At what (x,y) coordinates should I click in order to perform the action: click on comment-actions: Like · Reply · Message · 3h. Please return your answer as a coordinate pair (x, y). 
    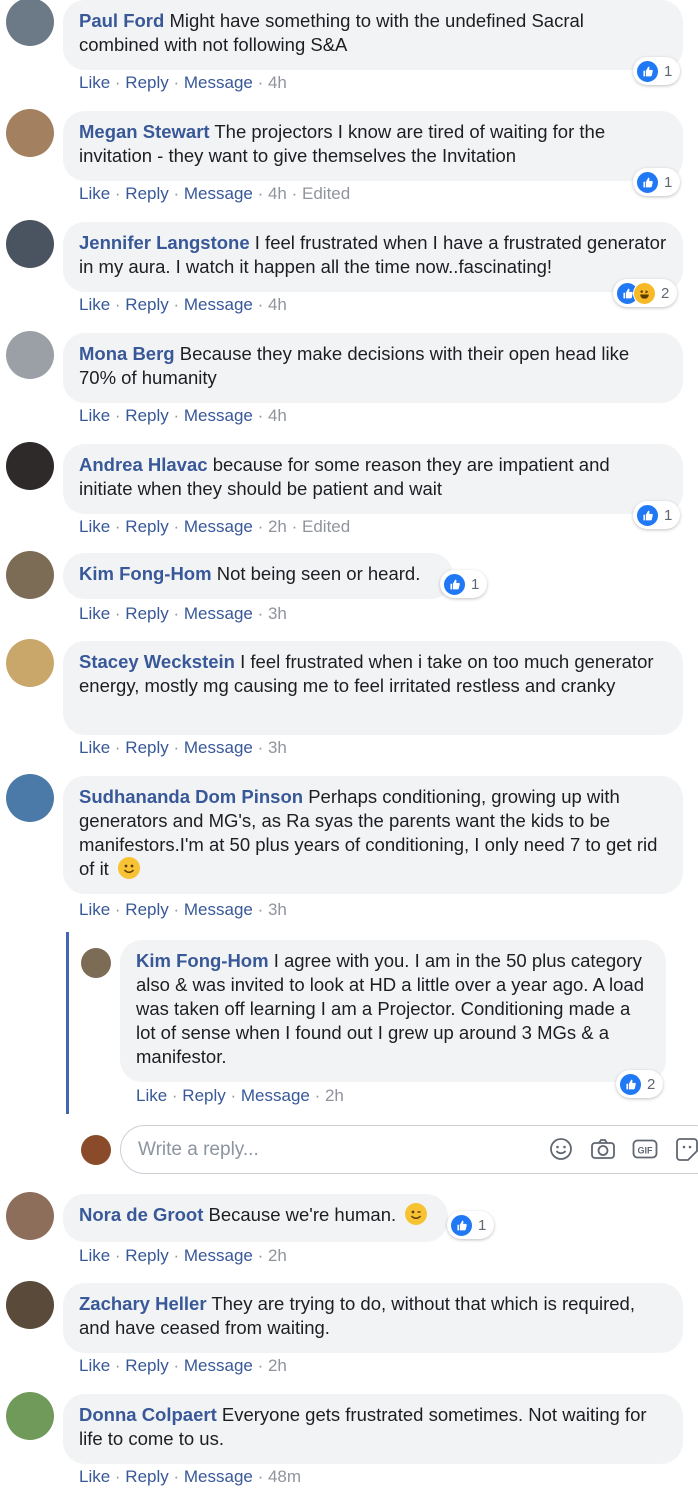
    Looking at the image, I should click on (183, 748).